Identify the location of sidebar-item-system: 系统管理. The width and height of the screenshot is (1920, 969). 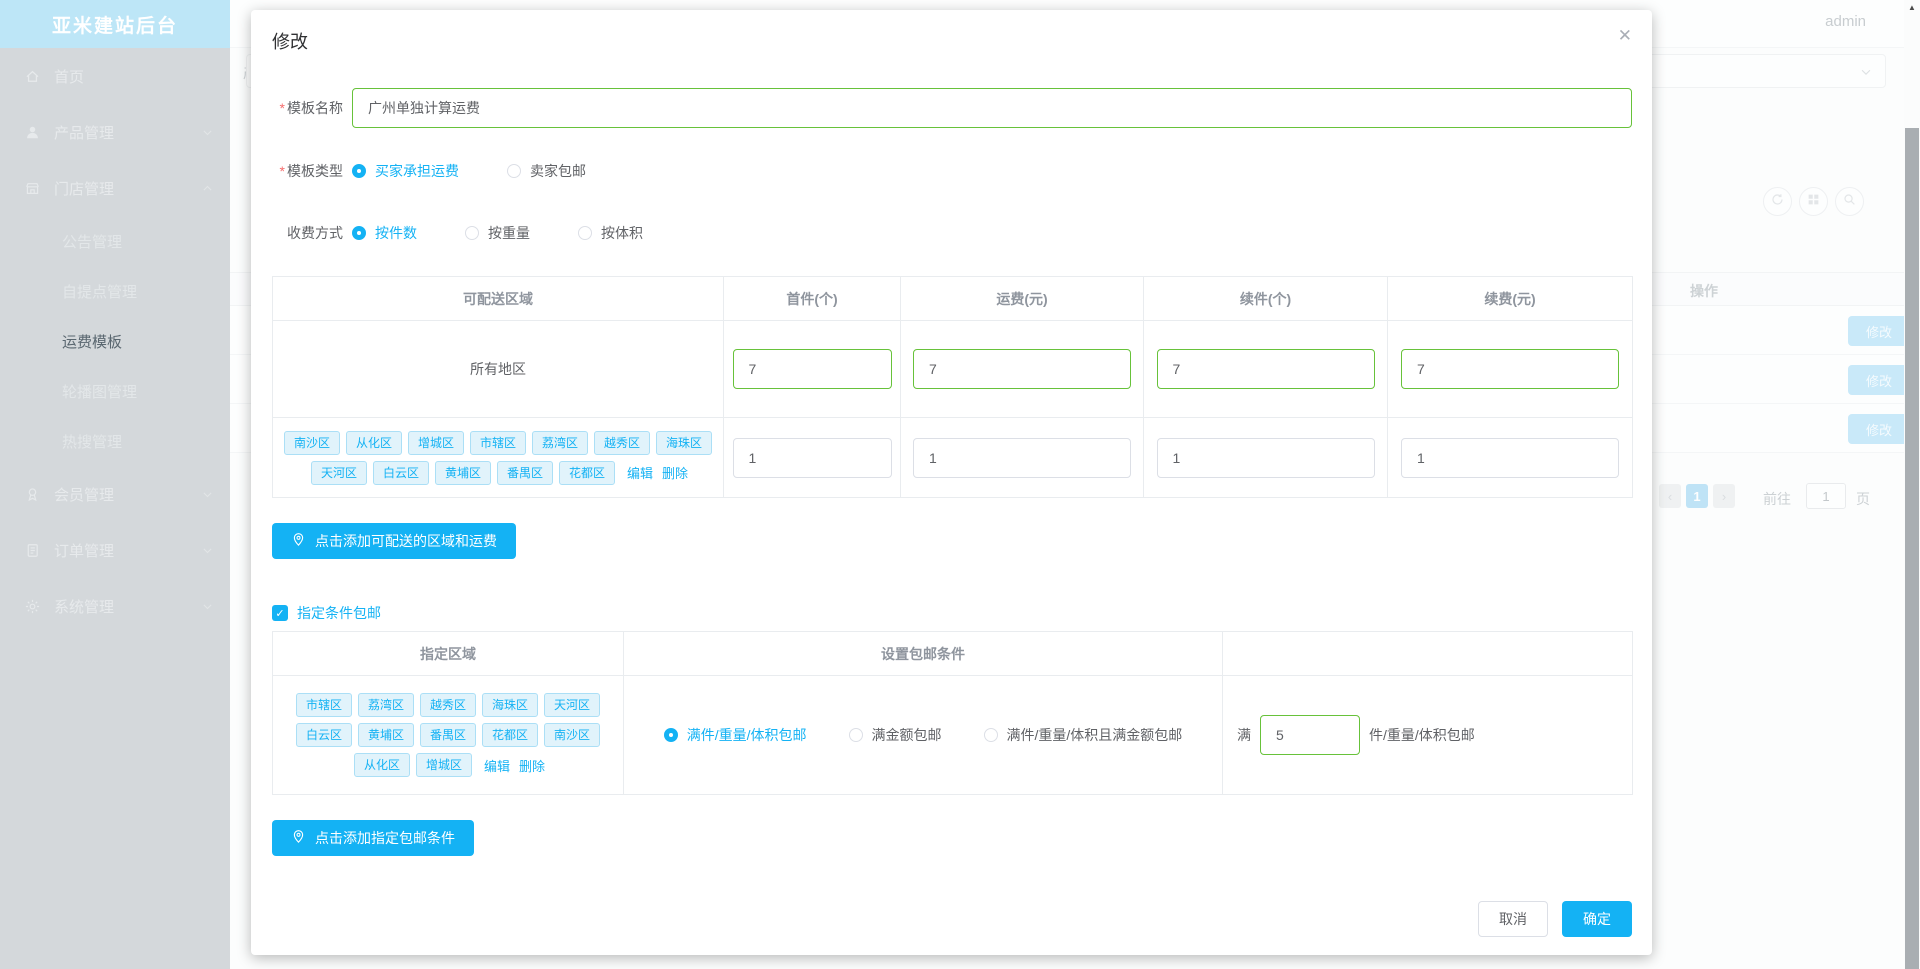
(115, 606).